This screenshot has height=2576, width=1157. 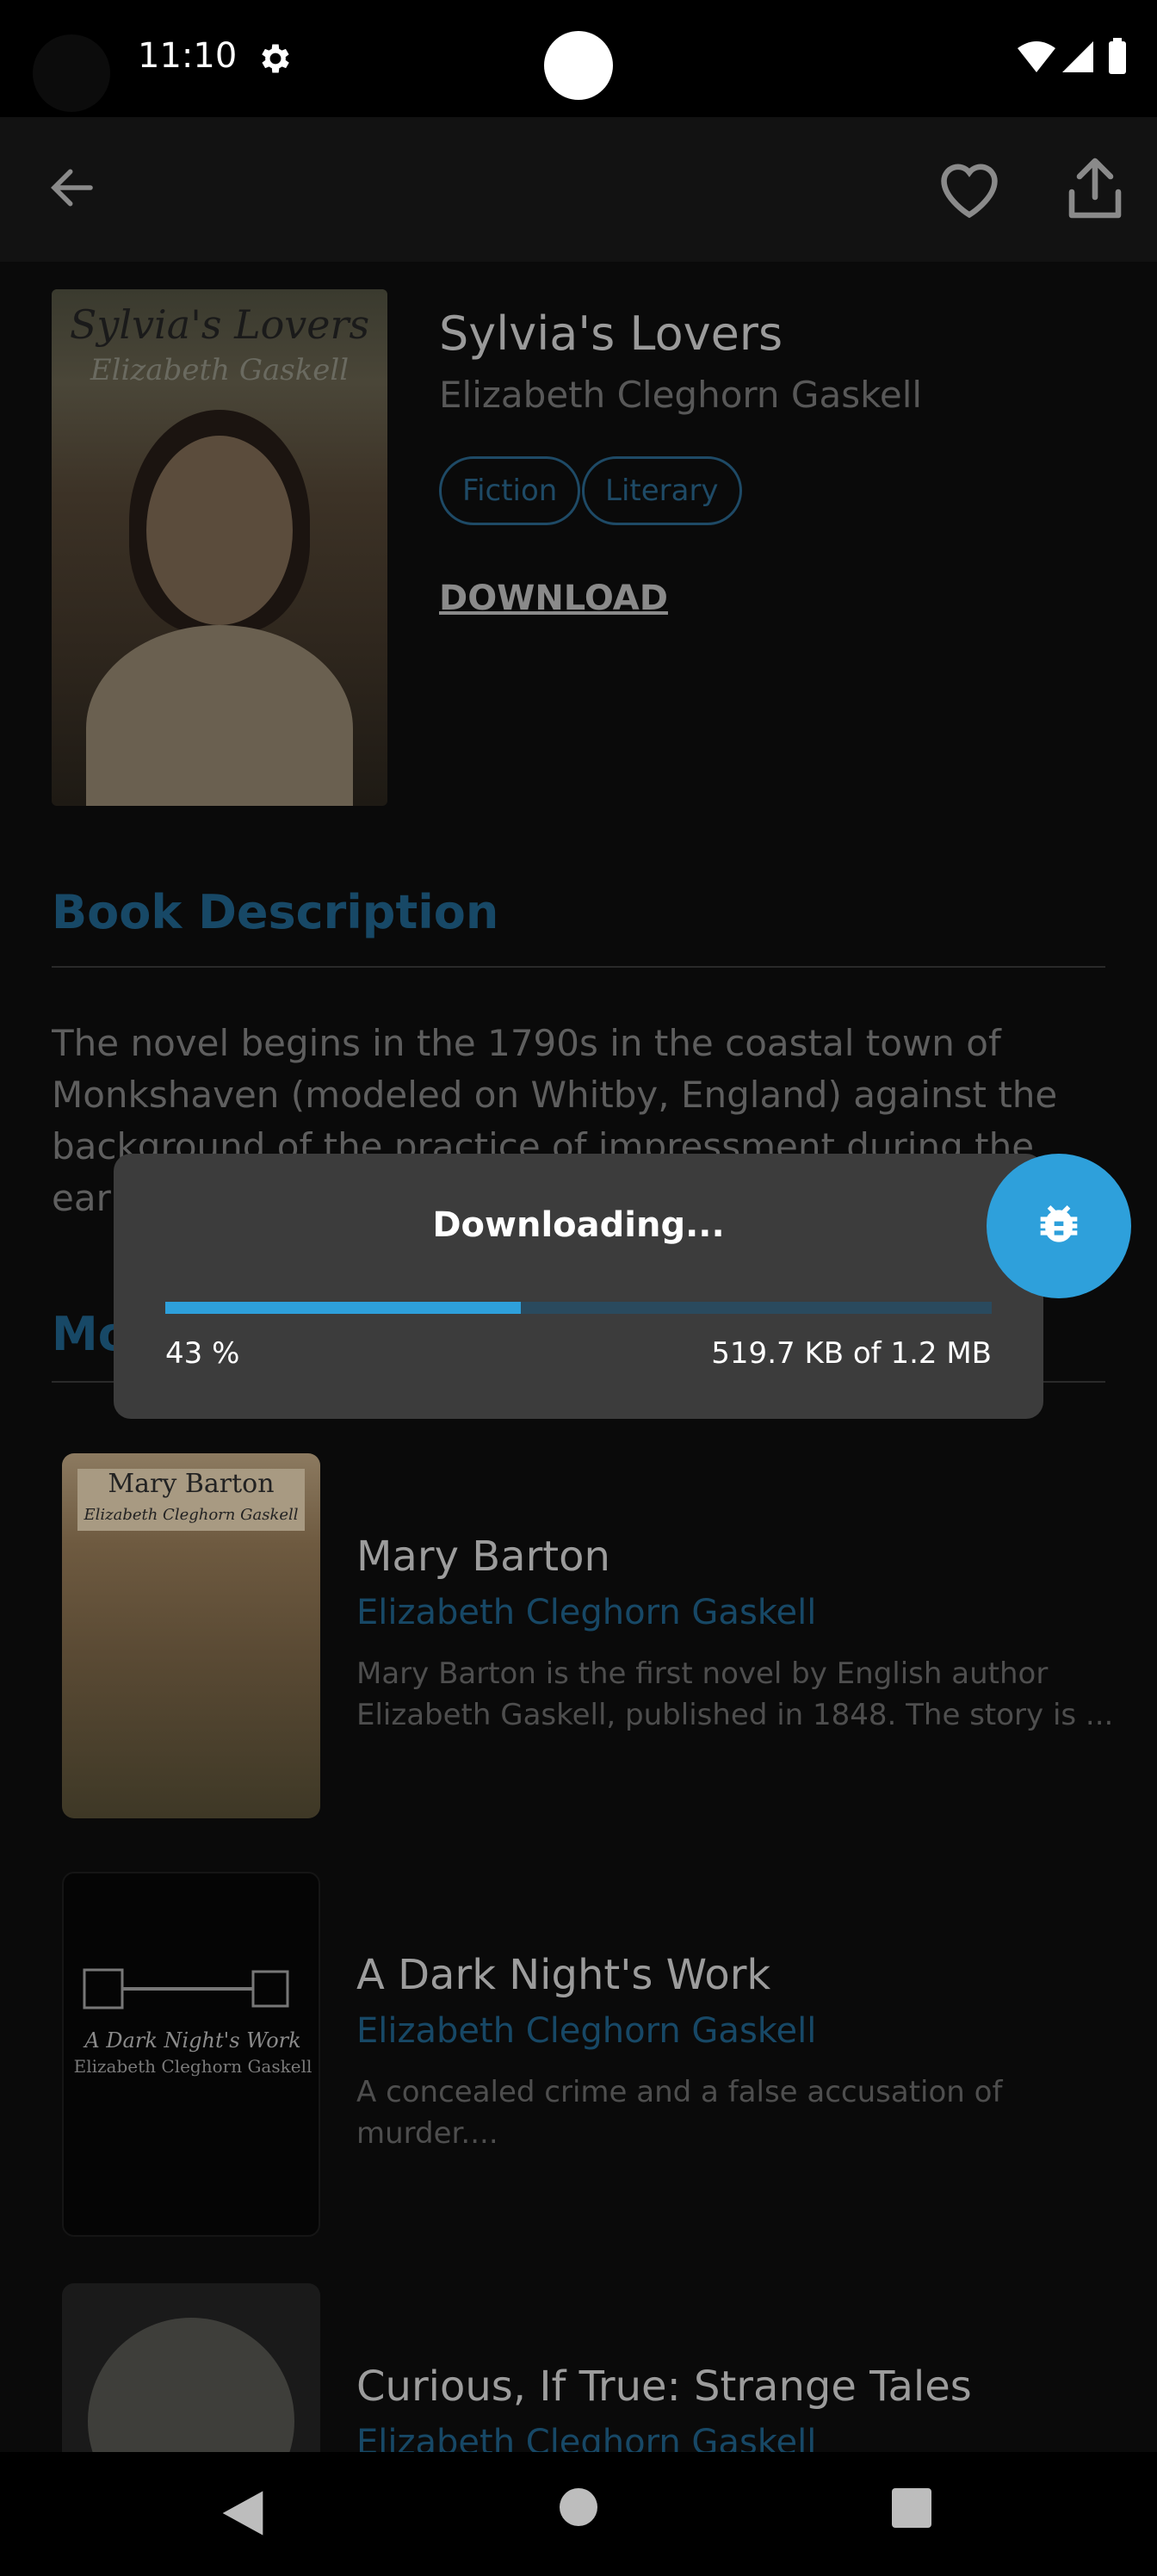 What do you see at coordinates (1095, 189) in the screenshot?
I see `share-icon` at bounding box center [1095, 189].